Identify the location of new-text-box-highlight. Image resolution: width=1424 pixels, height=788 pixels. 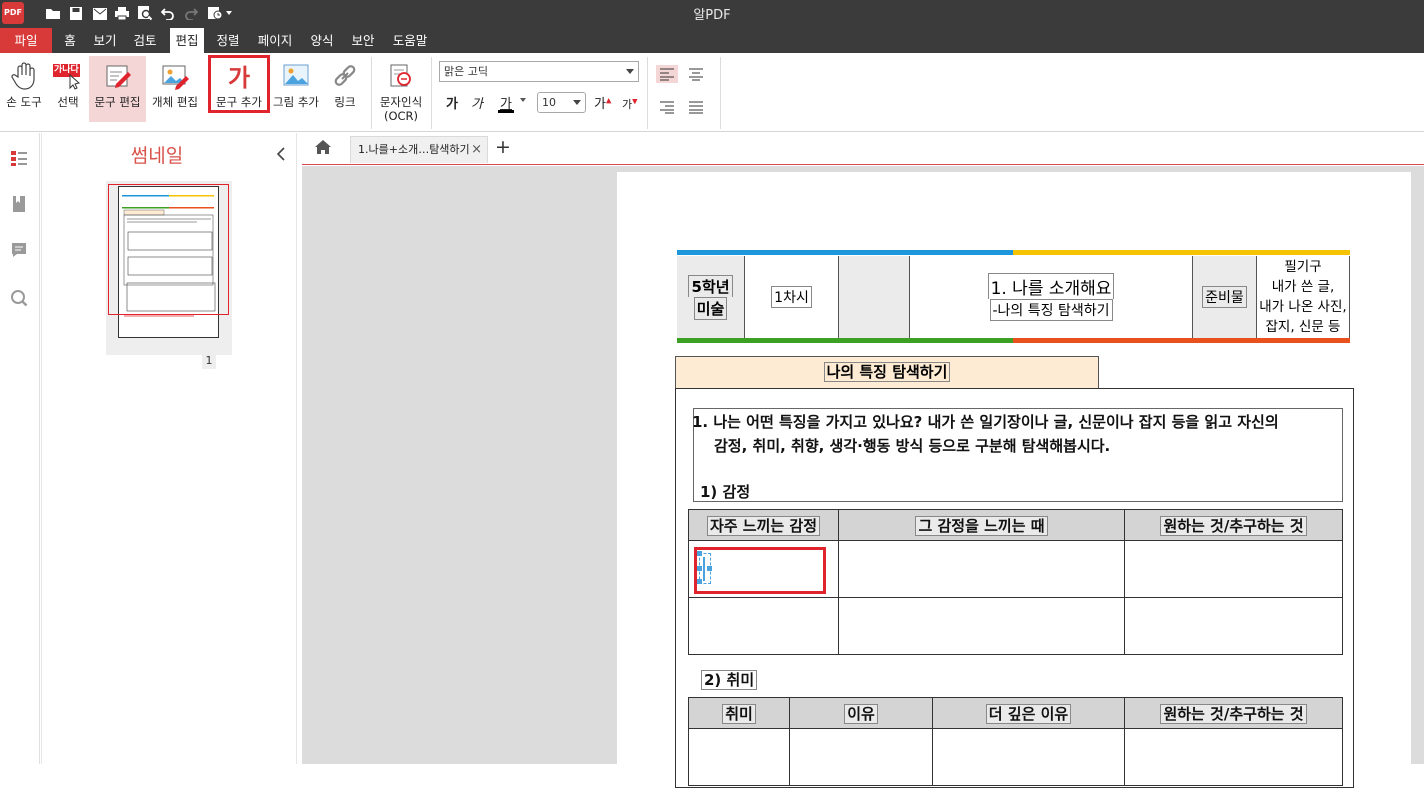
(760, 570).